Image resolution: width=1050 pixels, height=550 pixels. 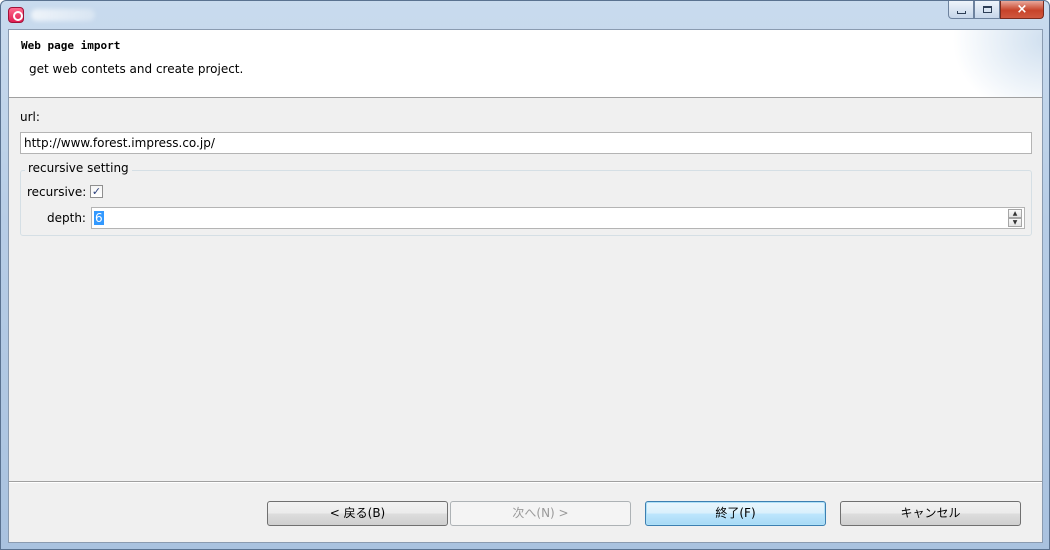 What do you see at coordinates (997, 63) in the screenshot?
I see `banner-decoration` at bounding box center [997, 63].